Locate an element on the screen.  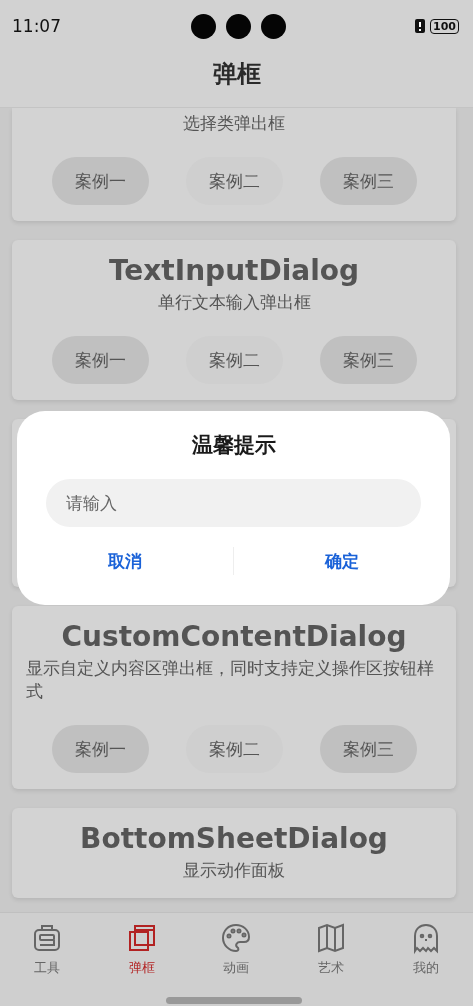
dialog-action-button: 取消 is located at coordinates (125, 561).